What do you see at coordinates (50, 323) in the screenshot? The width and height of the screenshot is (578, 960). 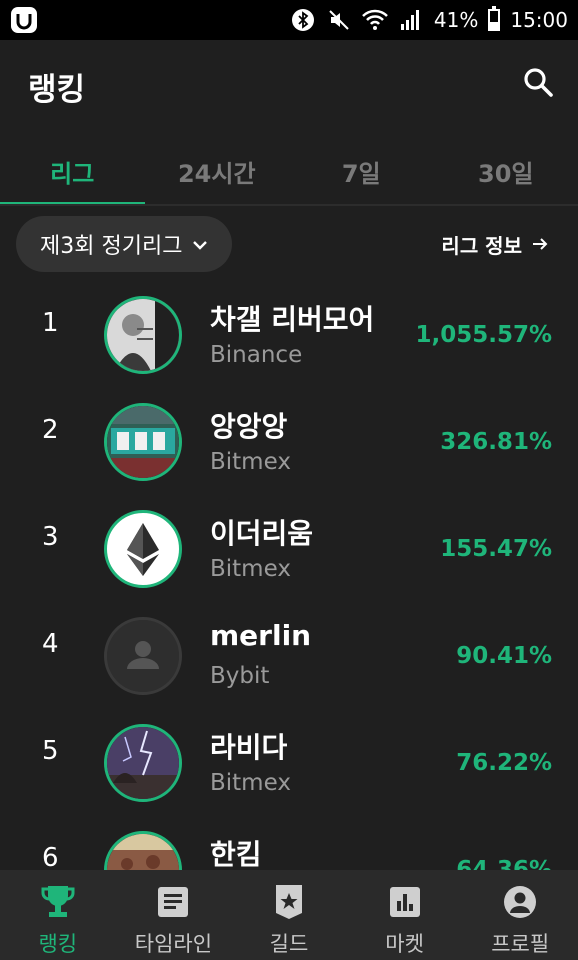 I see `rank-number: 1` at bounding box center [50, 323].